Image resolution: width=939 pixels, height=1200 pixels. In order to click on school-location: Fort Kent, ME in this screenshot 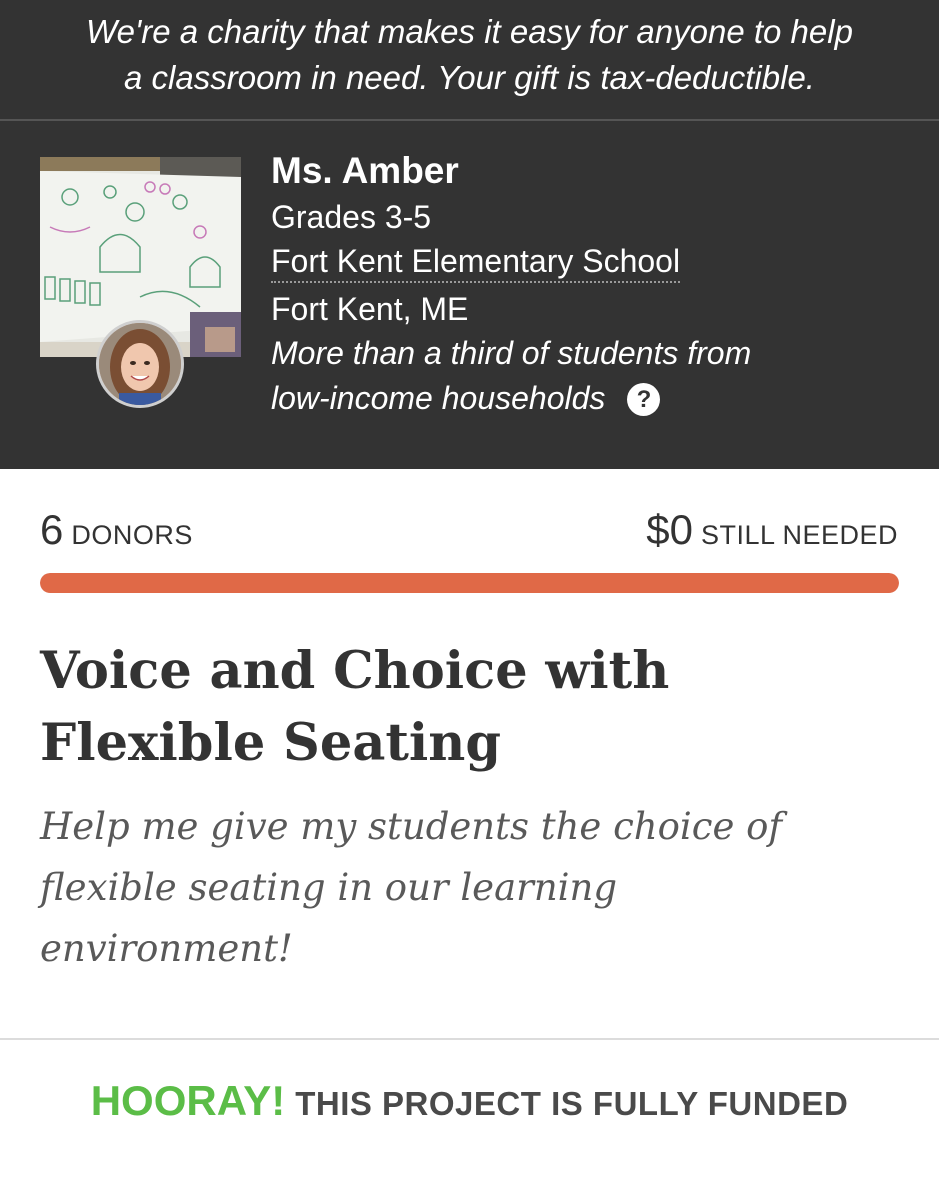, I will do `click(370, 309)`.